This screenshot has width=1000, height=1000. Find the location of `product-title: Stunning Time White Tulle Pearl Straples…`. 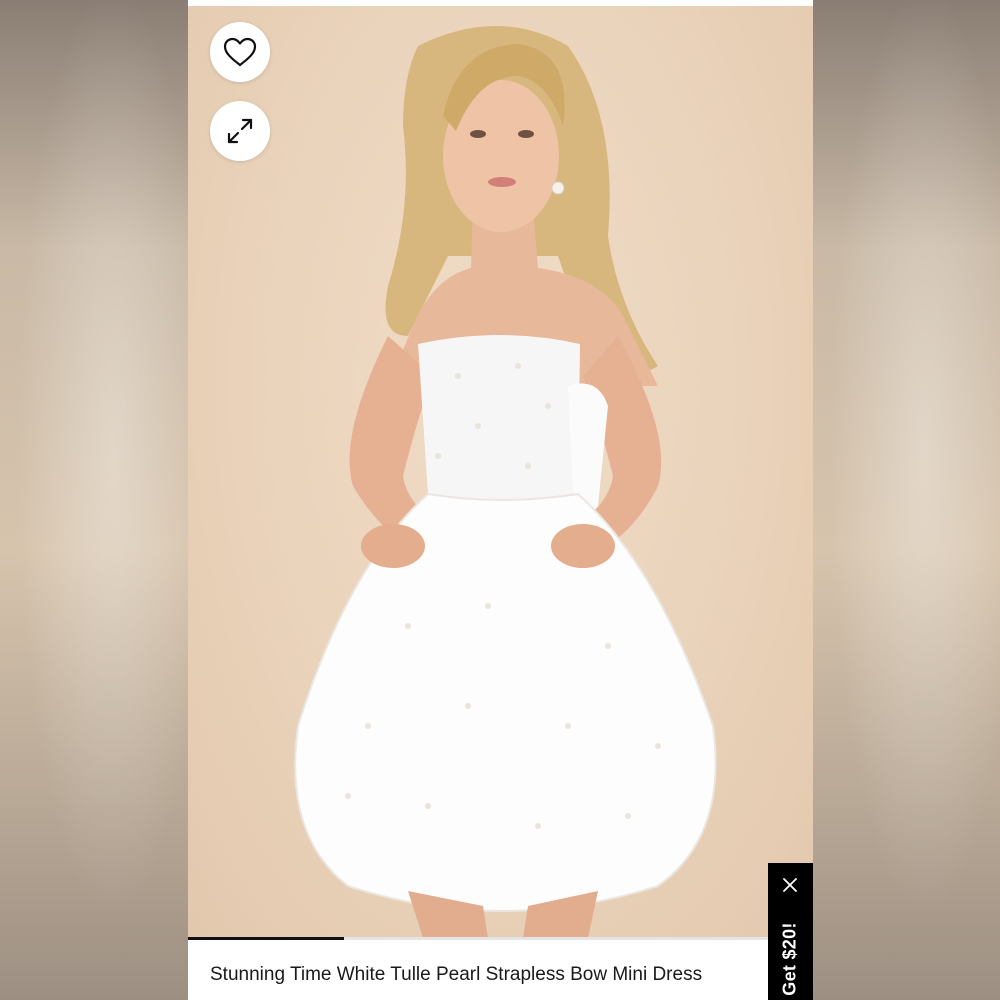

product-title: Stunning Time White Tulle Pearl Straples… is located at coordinates (456, 974).